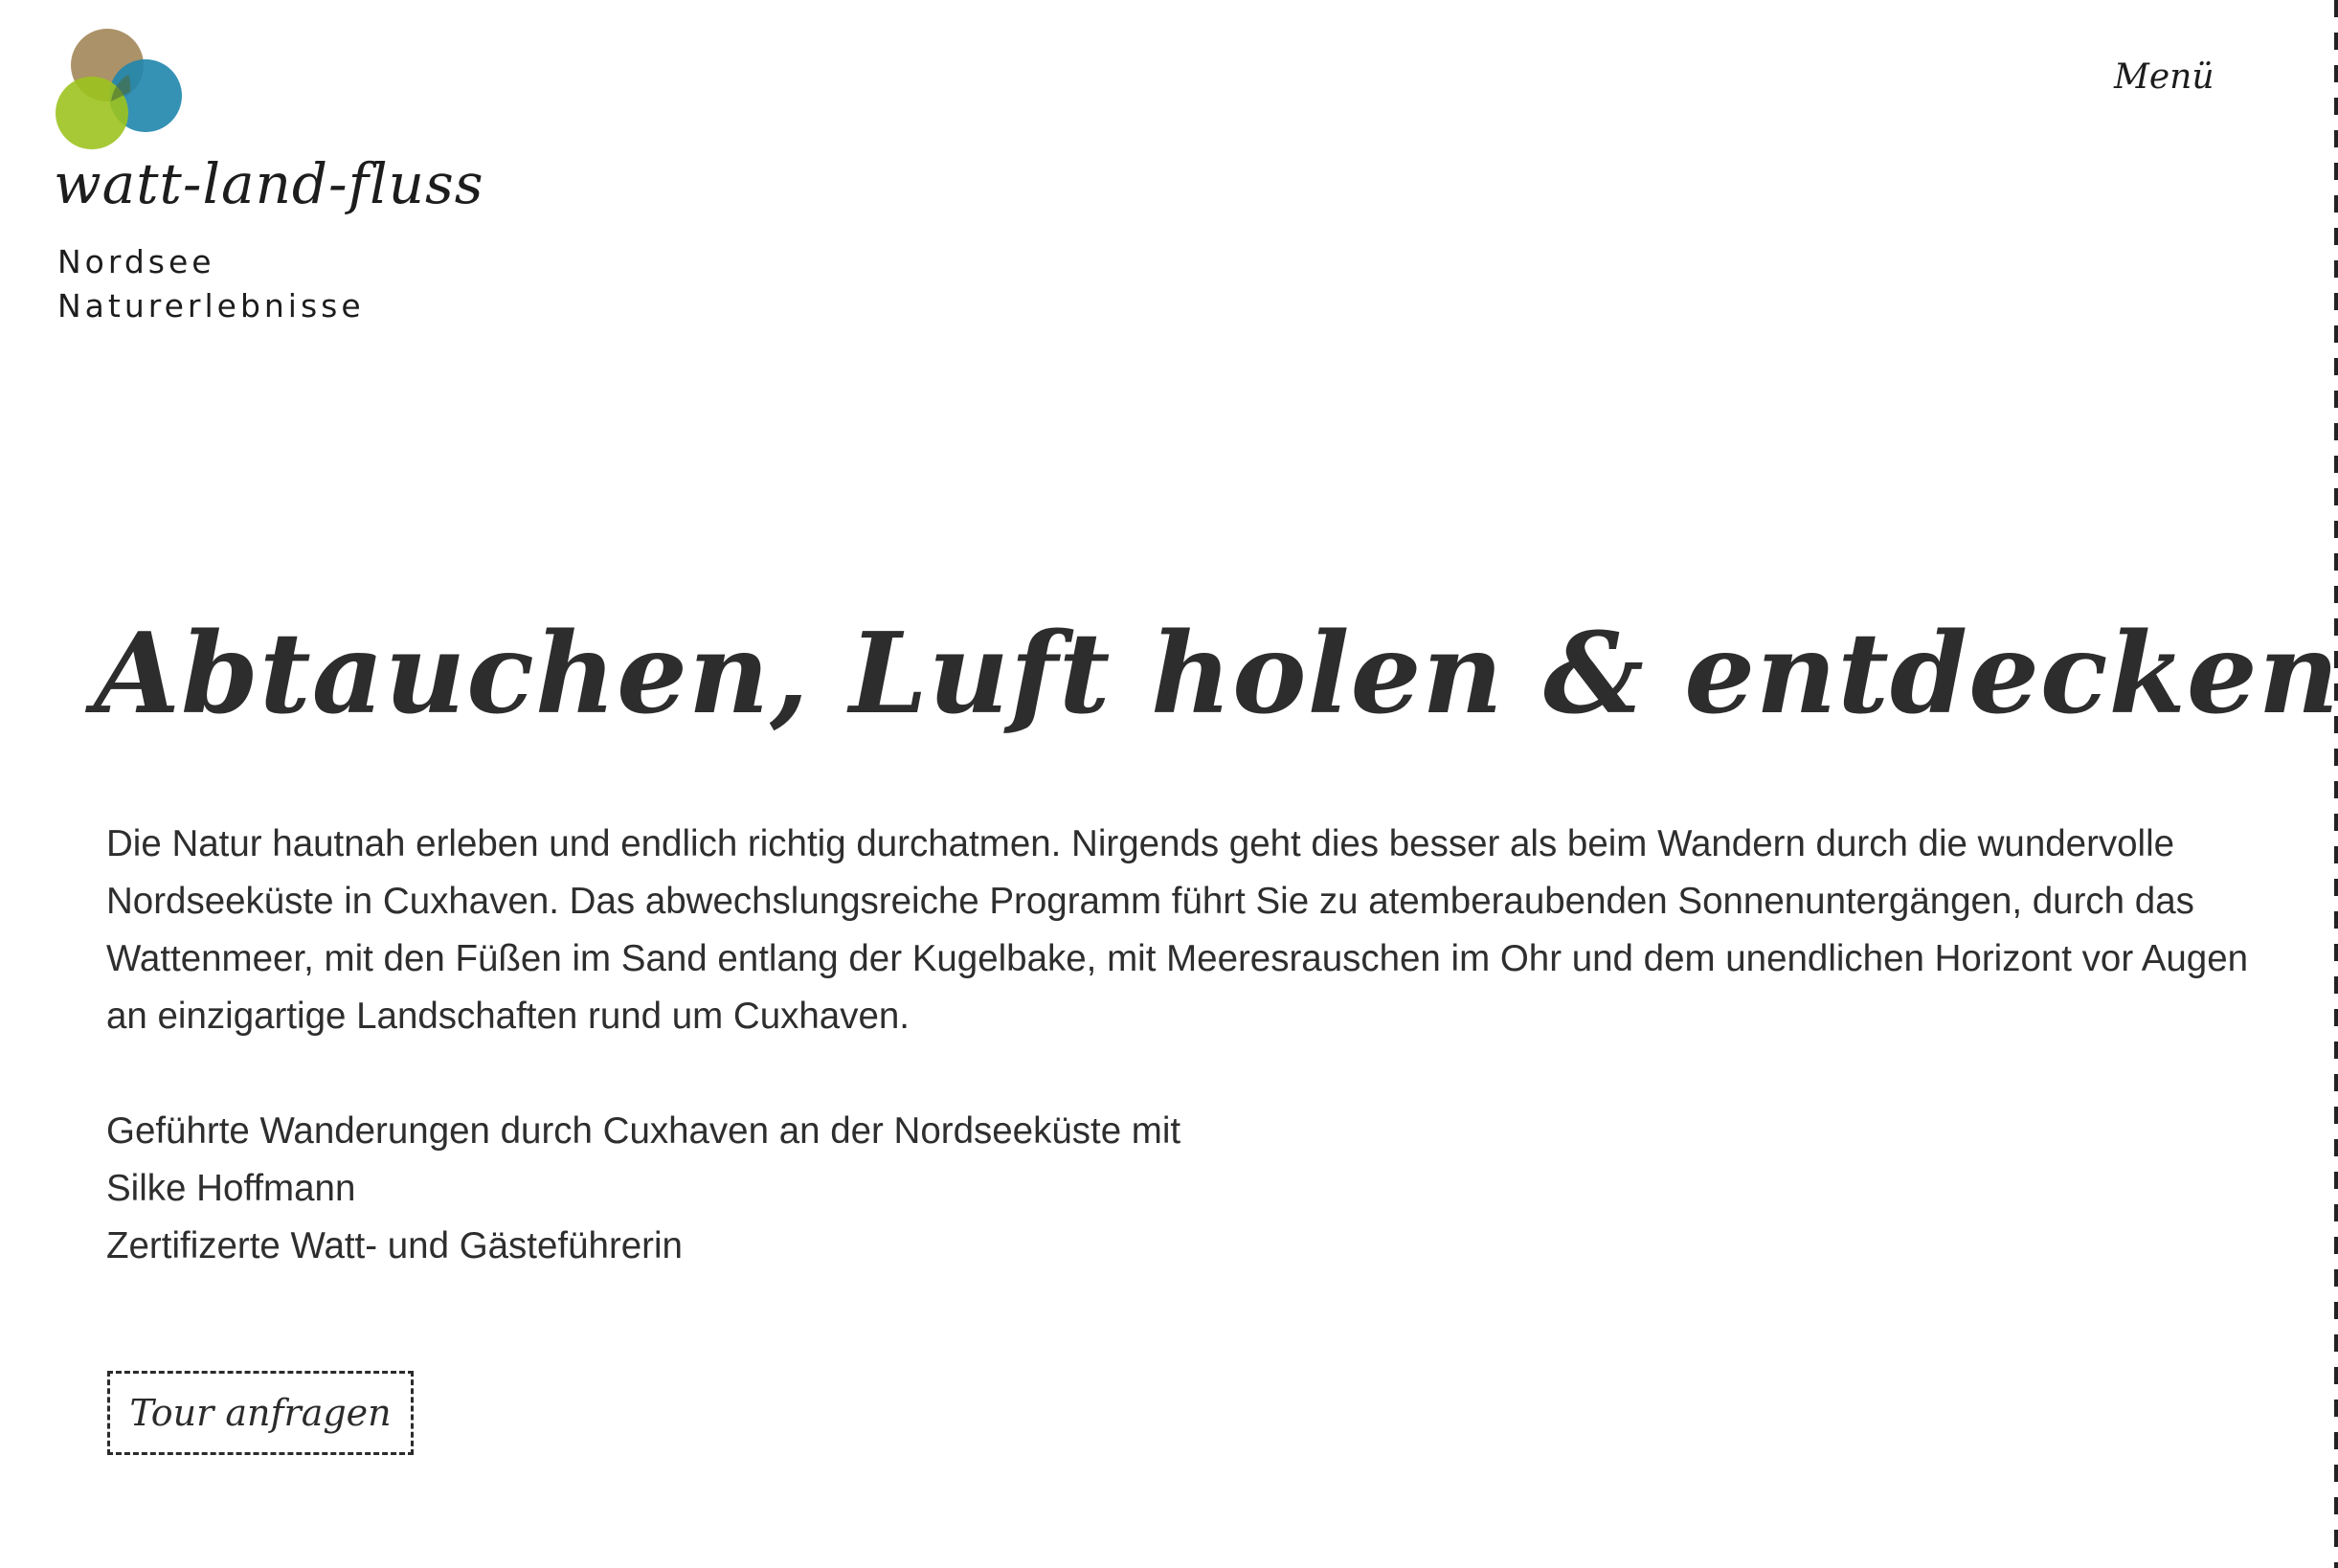  What do you see at coordinates (394, 1246) in the screenshot?
I see `guide-certification: Zertifizerte Watt- und Gästeführerin` at bounding box center [394, 1246].